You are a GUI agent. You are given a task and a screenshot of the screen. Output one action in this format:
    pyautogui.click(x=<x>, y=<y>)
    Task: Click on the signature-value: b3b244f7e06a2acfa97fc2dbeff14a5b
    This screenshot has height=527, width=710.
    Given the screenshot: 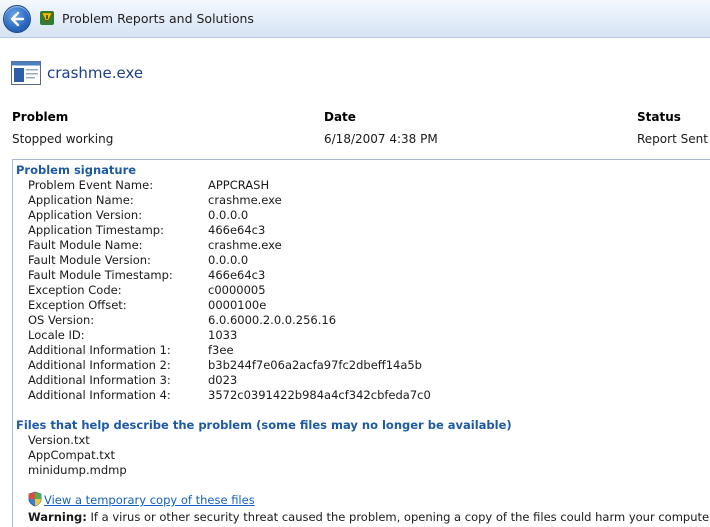 What is the action you would take?
    pyautogui.click(x=315, y=365)
    